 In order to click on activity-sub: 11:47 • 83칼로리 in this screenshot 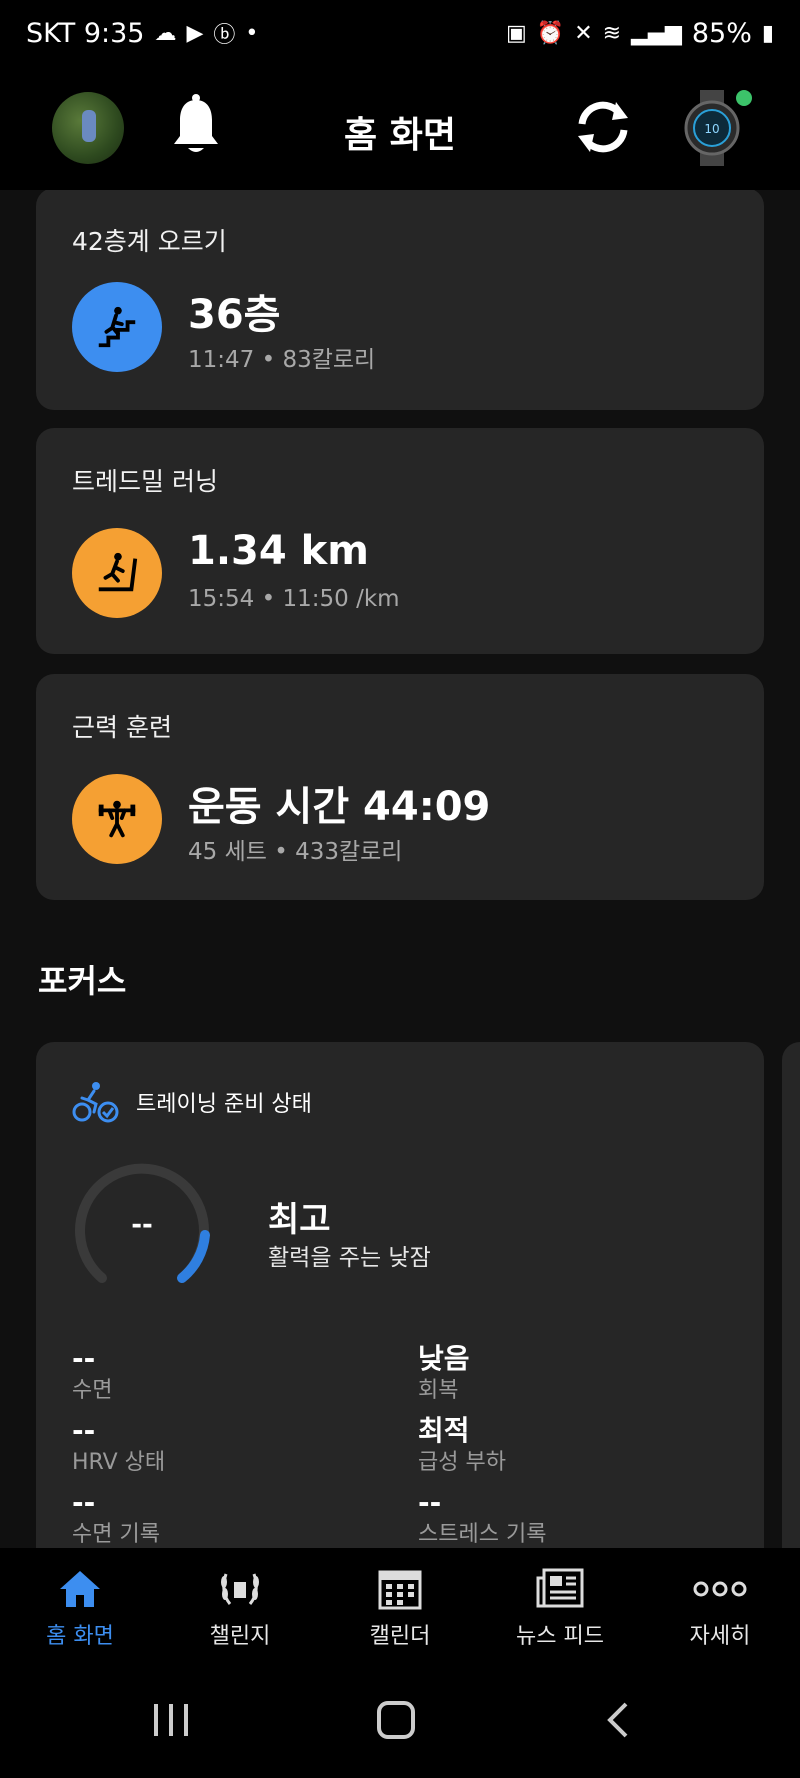, I will do `click(282, 360)`.